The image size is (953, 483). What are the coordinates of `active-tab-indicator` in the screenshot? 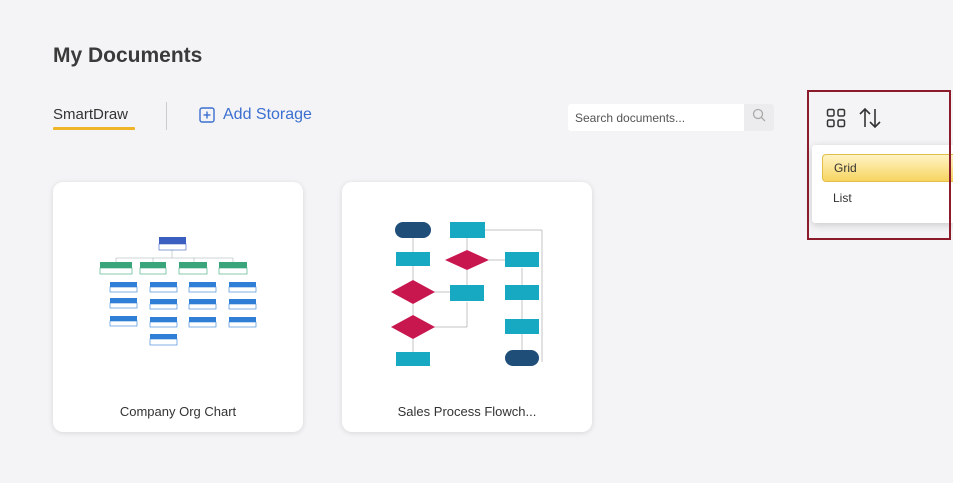 It's located at (94, 128).